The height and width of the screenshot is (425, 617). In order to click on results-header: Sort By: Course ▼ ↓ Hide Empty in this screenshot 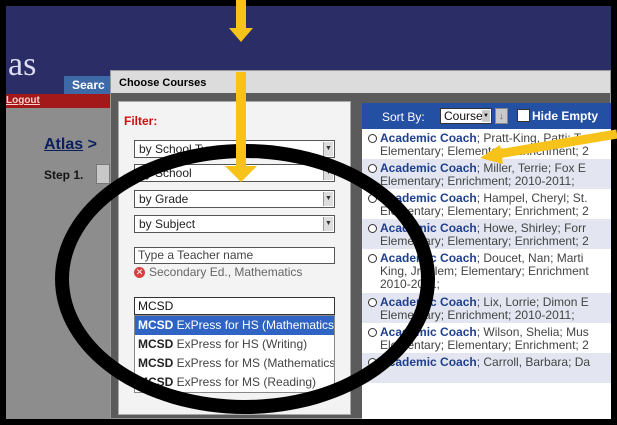, I will do `click(486, 116)`.